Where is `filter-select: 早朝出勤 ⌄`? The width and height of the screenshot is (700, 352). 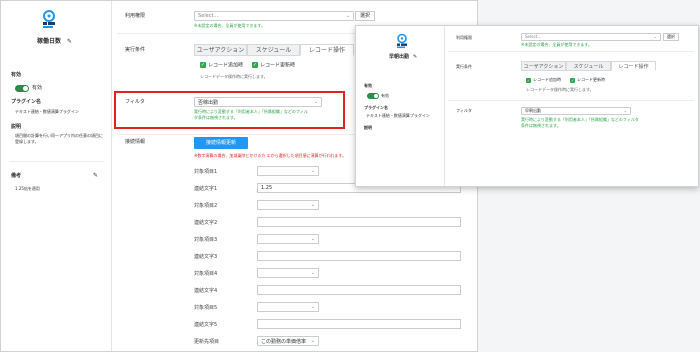
filter-select: 早朝出勤 ⌄ is located at coordinates (576, 111).